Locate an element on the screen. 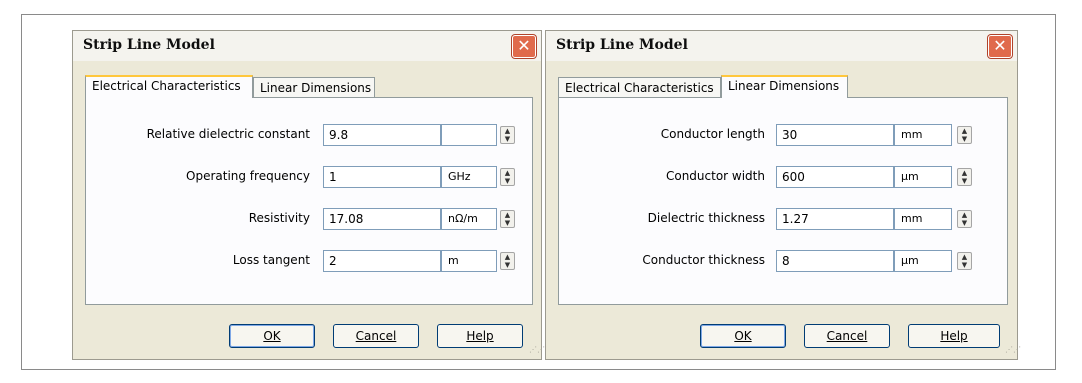 Image resolution: width=1082 pixels, height=383 pixels. field-label: Operating frequency is located at coordinates (248, 176).